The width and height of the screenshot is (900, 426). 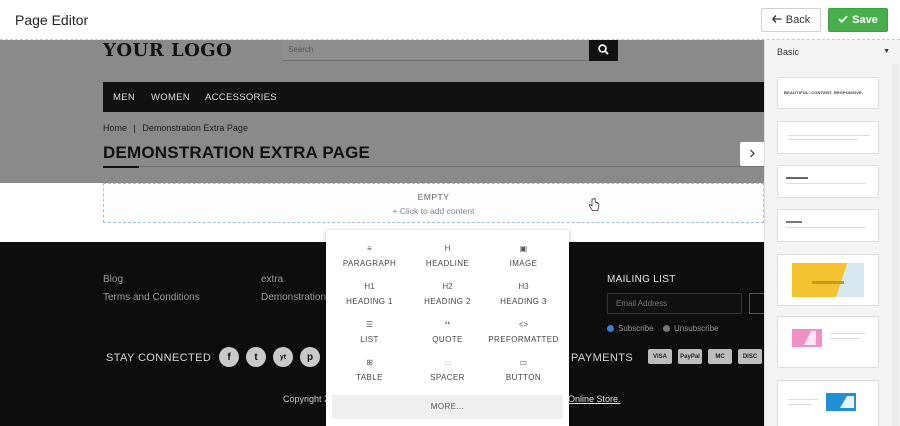 What do you see at coordinates (523, 339) in the screenshot?
I see `picker-item-label: PREFORMATTED` at bounding box center [523, 339].